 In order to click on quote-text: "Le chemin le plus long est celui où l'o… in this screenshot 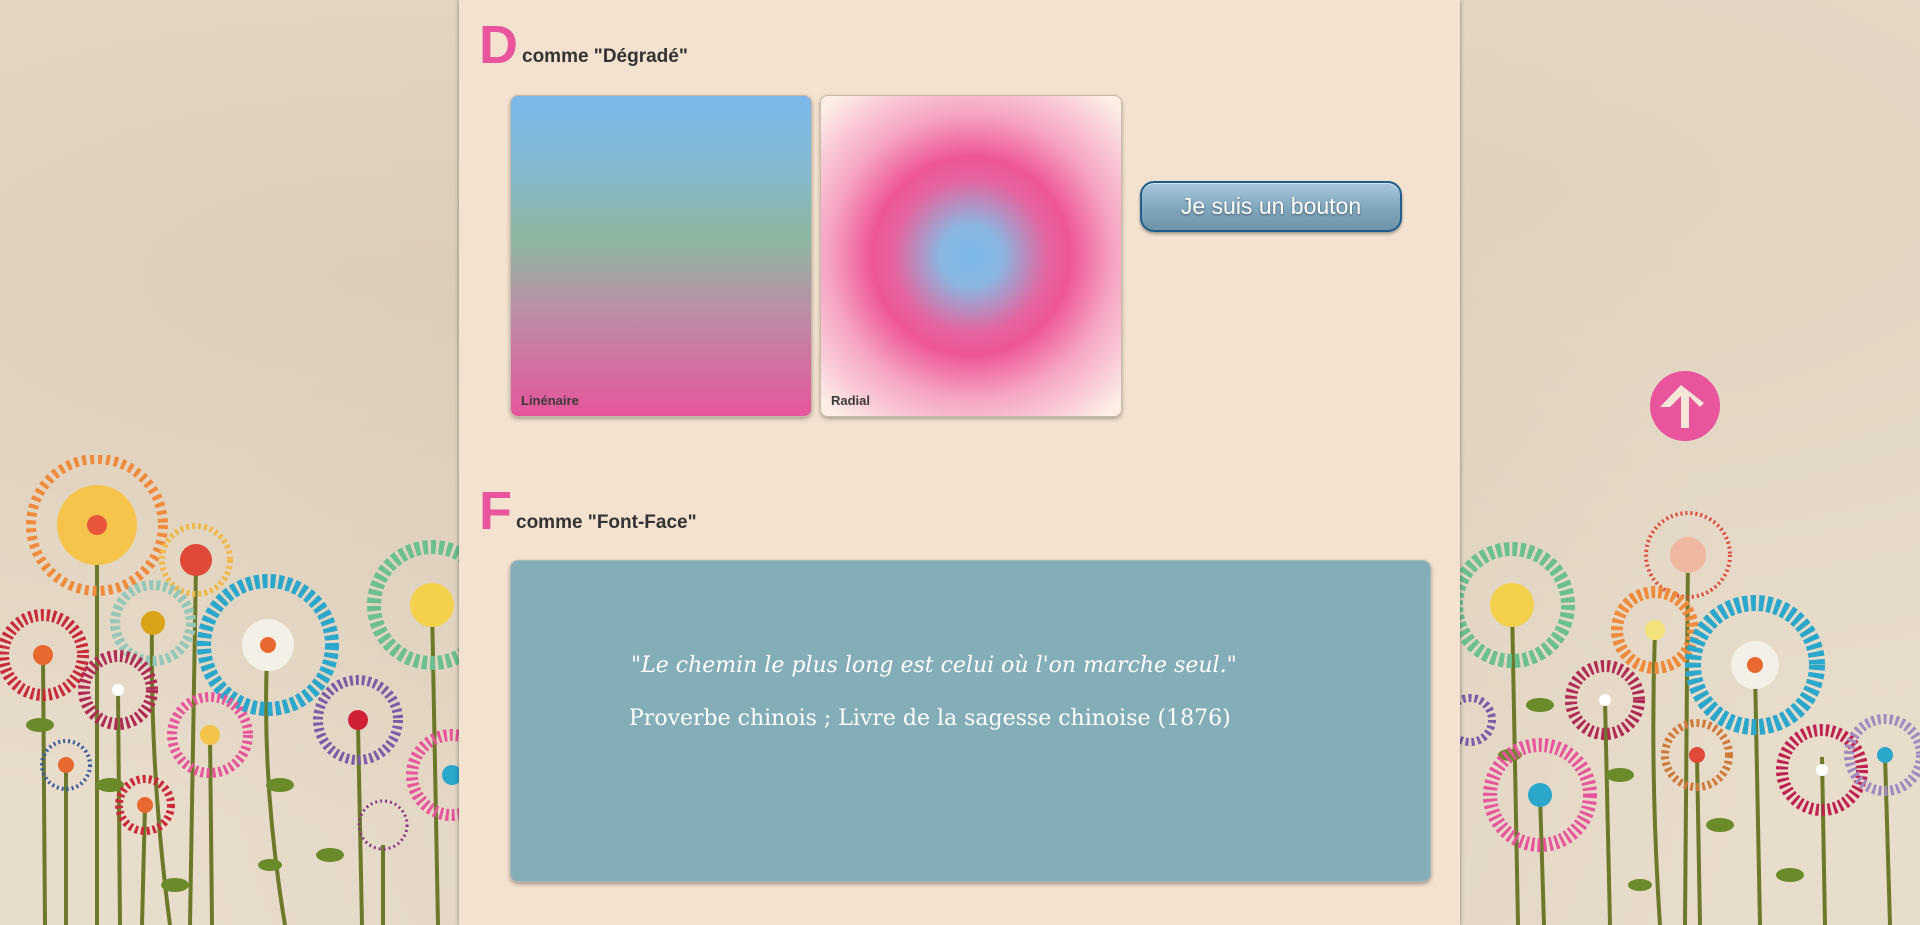, I will do `click(934, 665)`.